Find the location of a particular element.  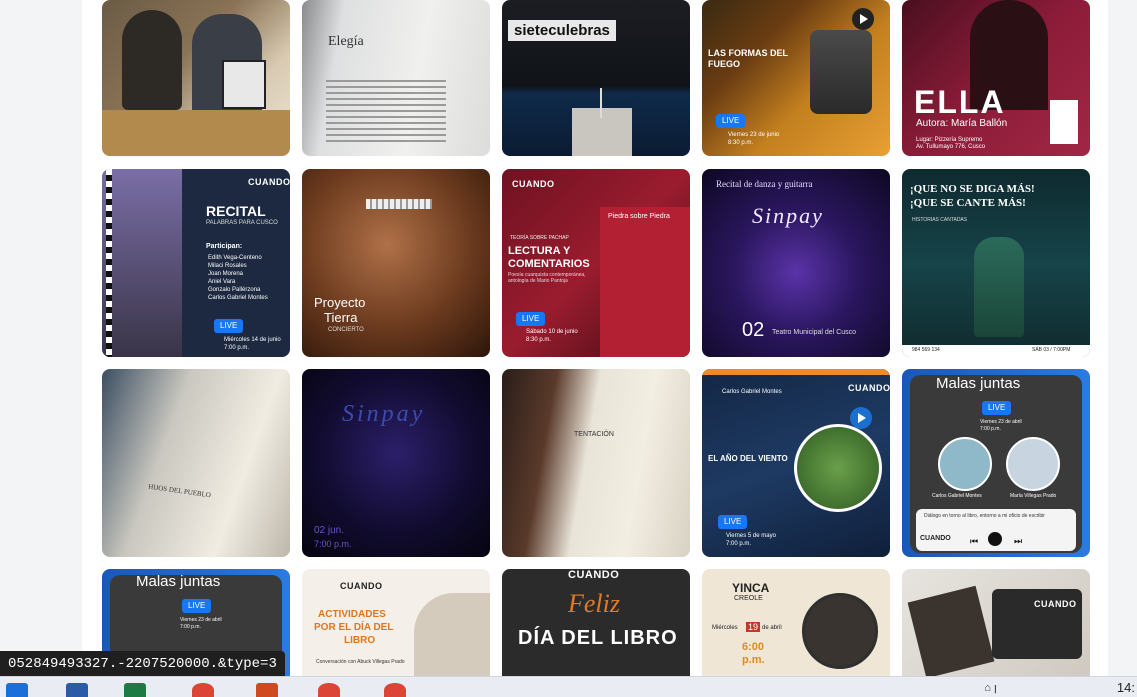

participant-item: Gonzalo Pallérzona is located at coordinates (234, 290).